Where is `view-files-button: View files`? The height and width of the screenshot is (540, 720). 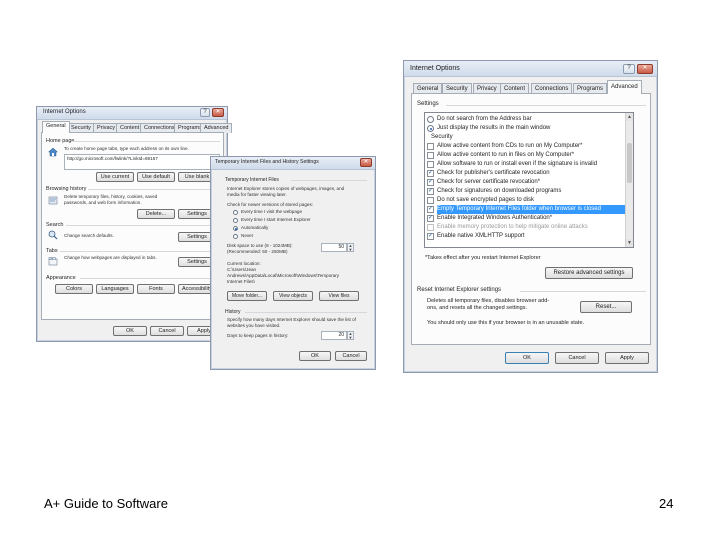 view-files-button: View files is located at coordinates (339, 296).